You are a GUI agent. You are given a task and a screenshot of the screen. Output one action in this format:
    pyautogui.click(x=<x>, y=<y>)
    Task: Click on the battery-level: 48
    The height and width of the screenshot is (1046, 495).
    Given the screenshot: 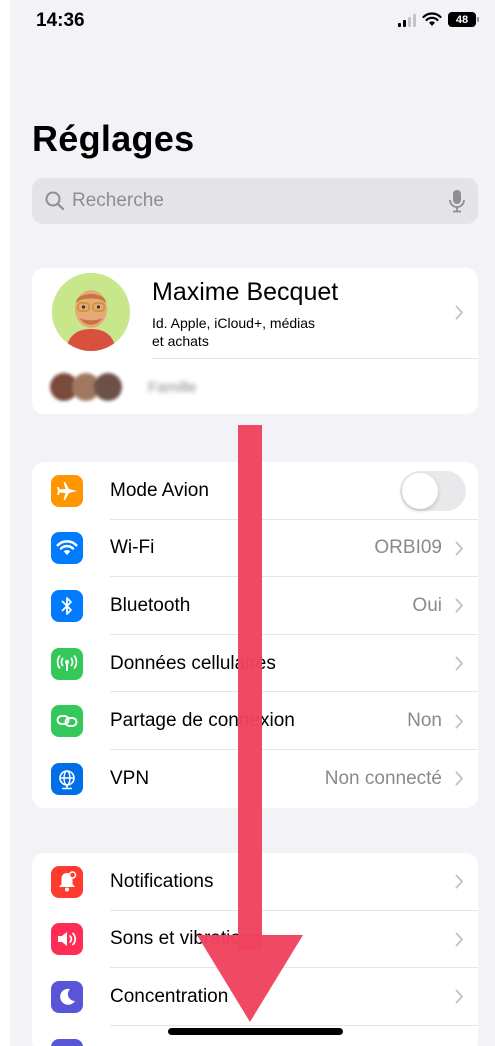 What is the action you would take?
    pyautogui.click(x=462, y=19)
    